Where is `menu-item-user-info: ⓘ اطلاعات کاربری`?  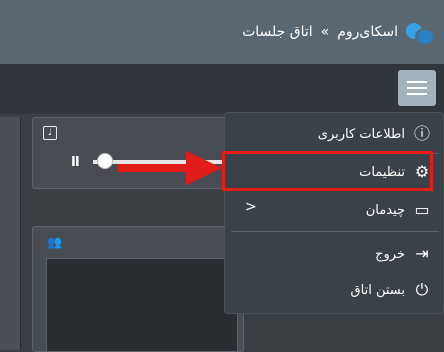
menu-item-user-info: ⓘ اطلاعات کاربری is located at coordinates (335, 134).